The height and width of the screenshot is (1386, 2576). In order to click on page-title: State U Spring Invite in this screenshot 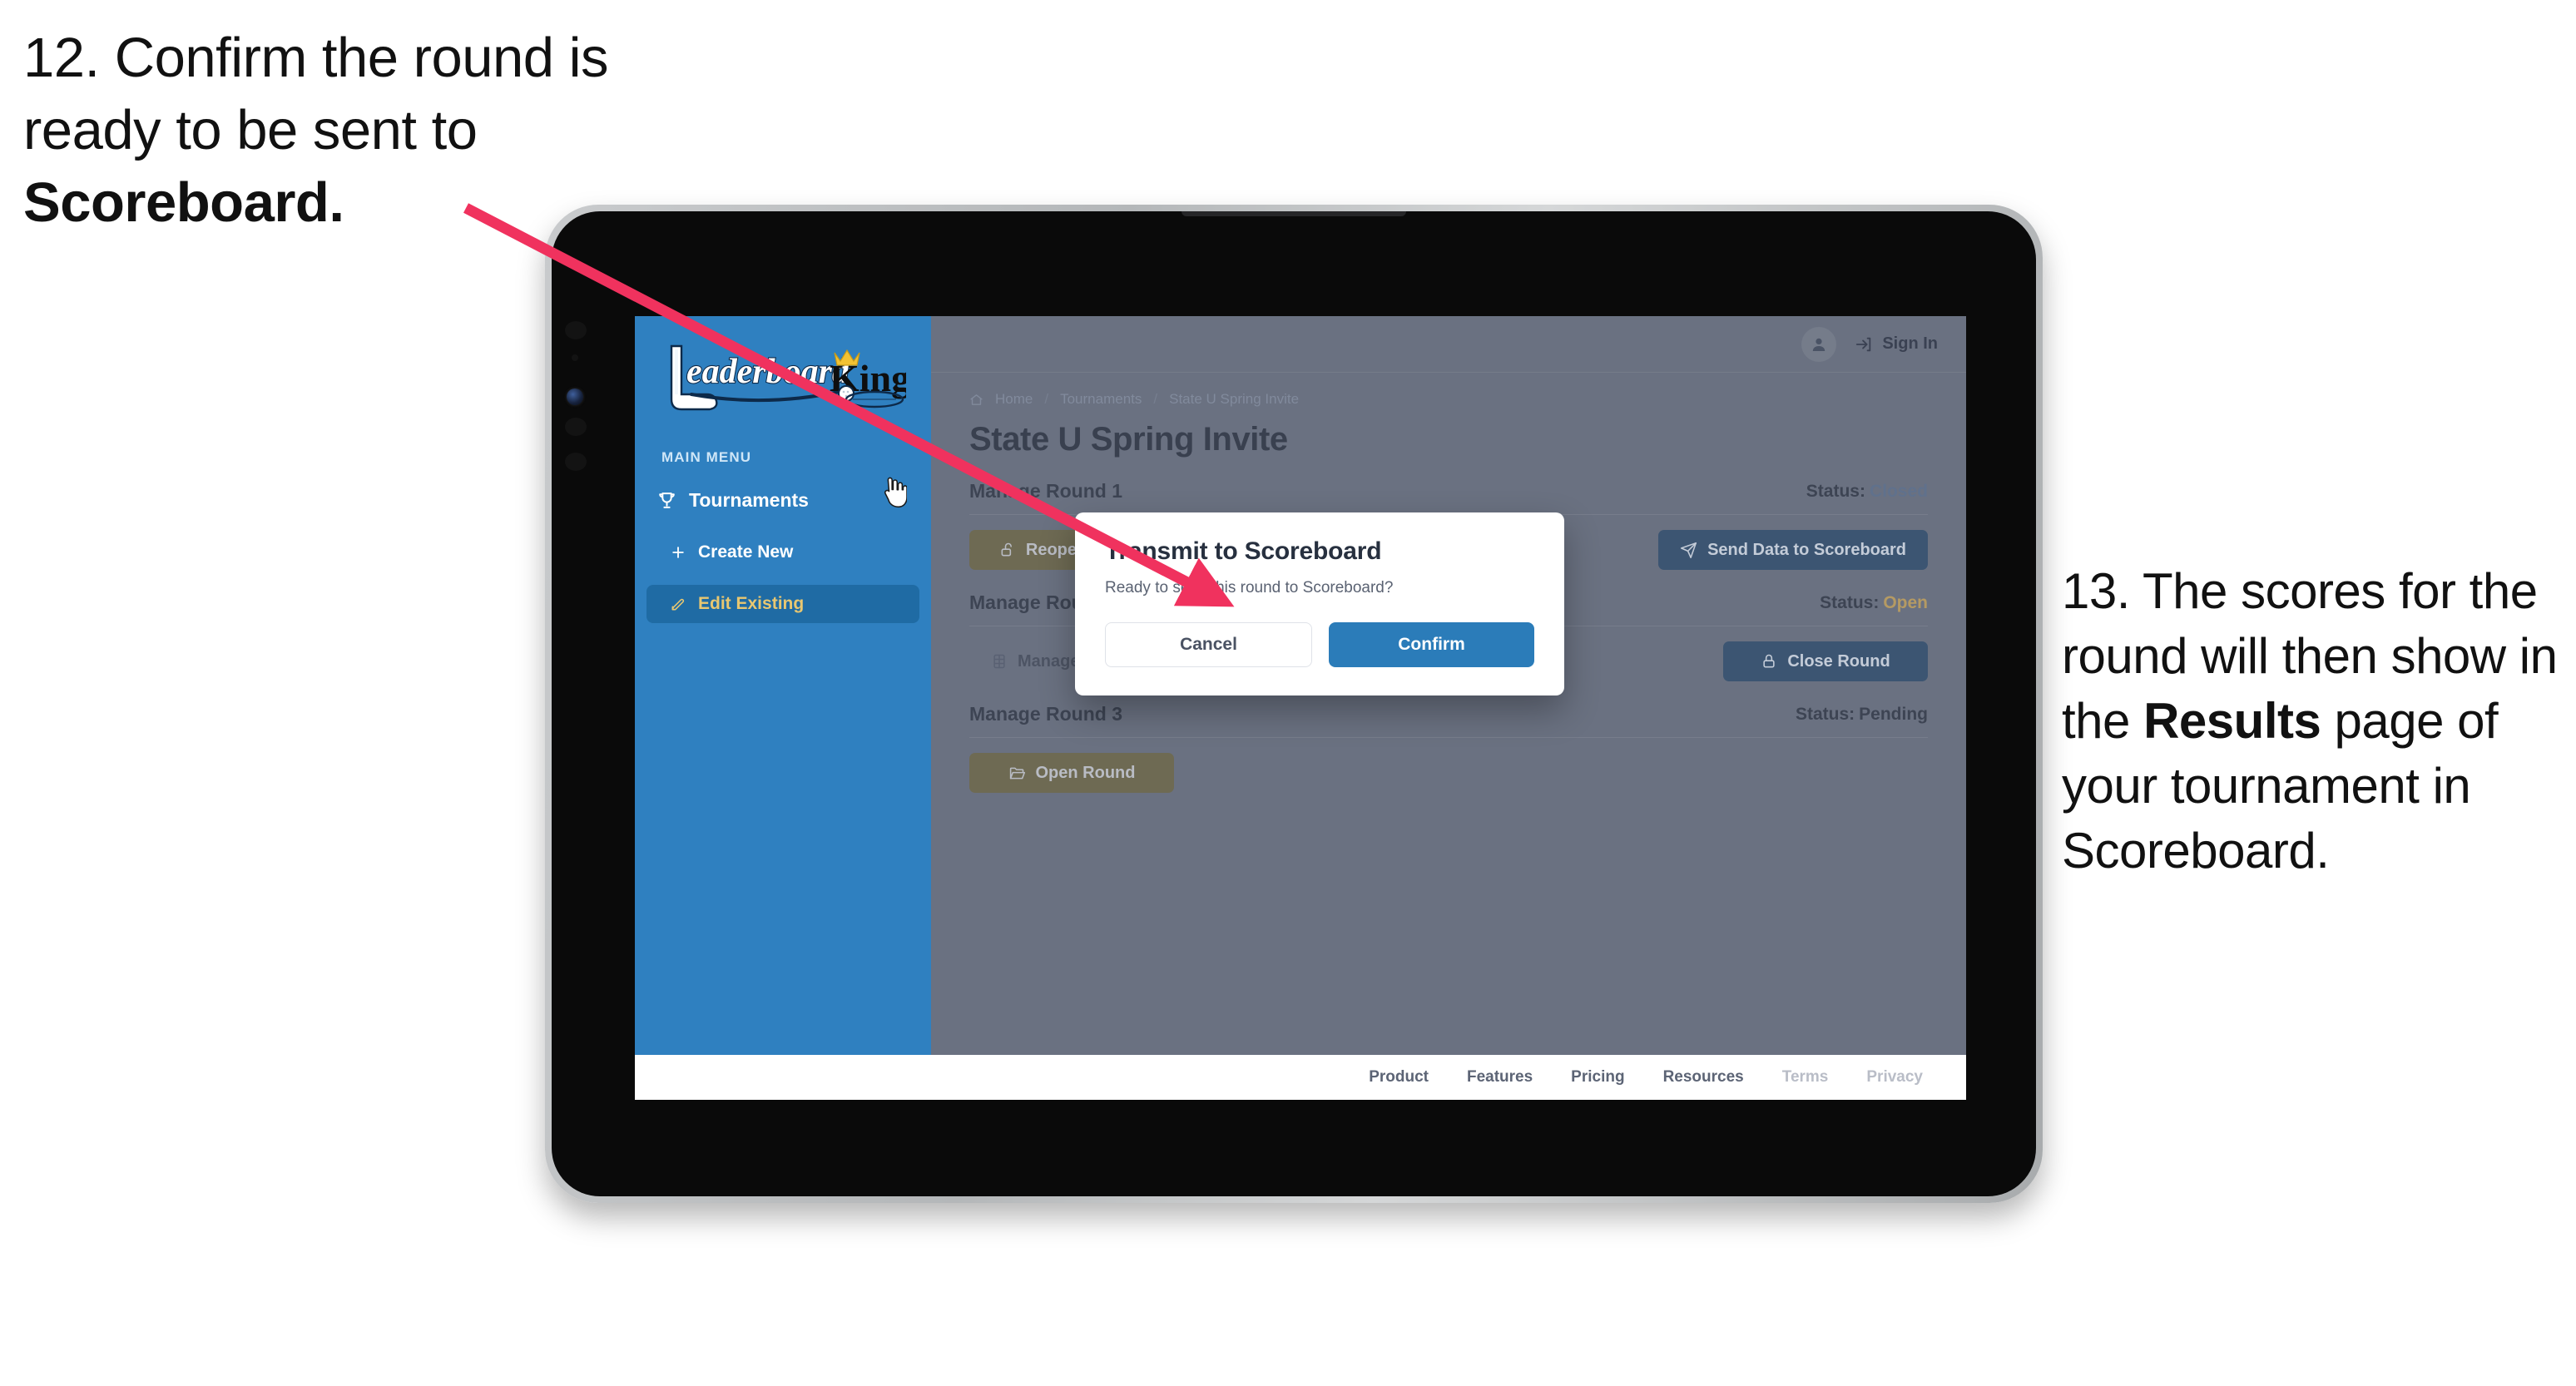, I will do `click(1129, 439)`.